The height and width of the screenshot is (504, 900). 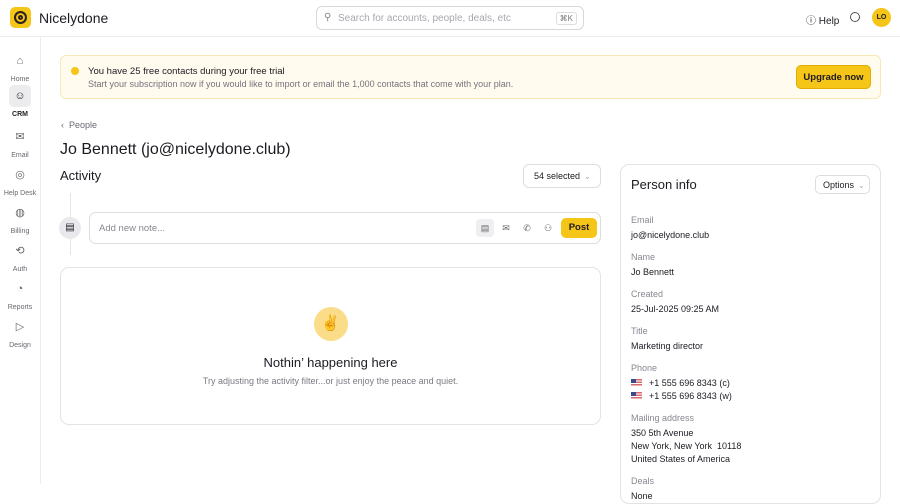 I want to click on phone-value: +1 555 696 8343 (c), so click(x=689, y=383).